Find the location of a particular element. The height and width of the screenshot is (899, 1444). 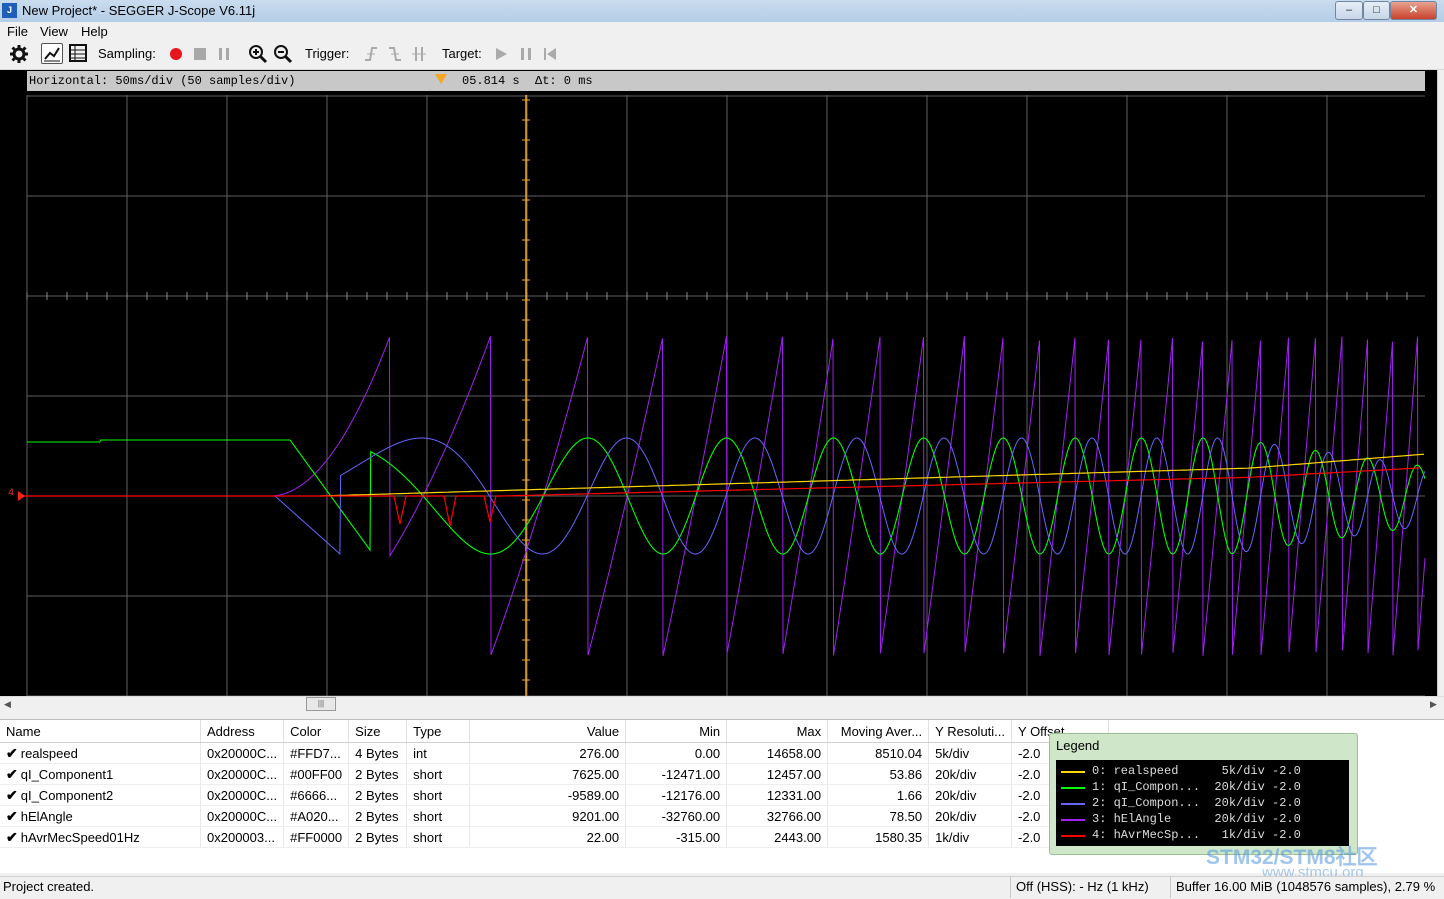

col-name: Name is located at coordinates (100, 731).